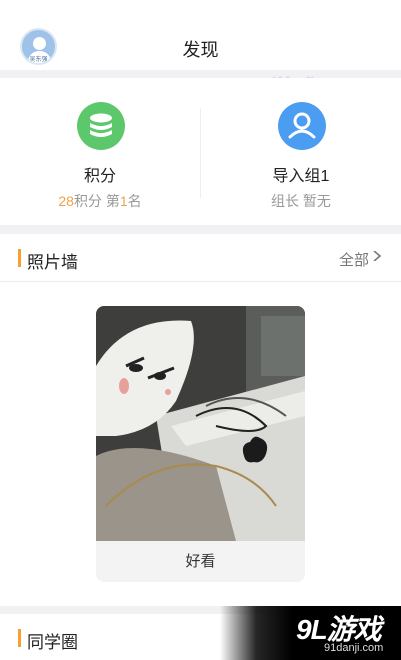 This screenshot has height=660, width=401. I want to click on points-label: 积分, so click(99, 176).